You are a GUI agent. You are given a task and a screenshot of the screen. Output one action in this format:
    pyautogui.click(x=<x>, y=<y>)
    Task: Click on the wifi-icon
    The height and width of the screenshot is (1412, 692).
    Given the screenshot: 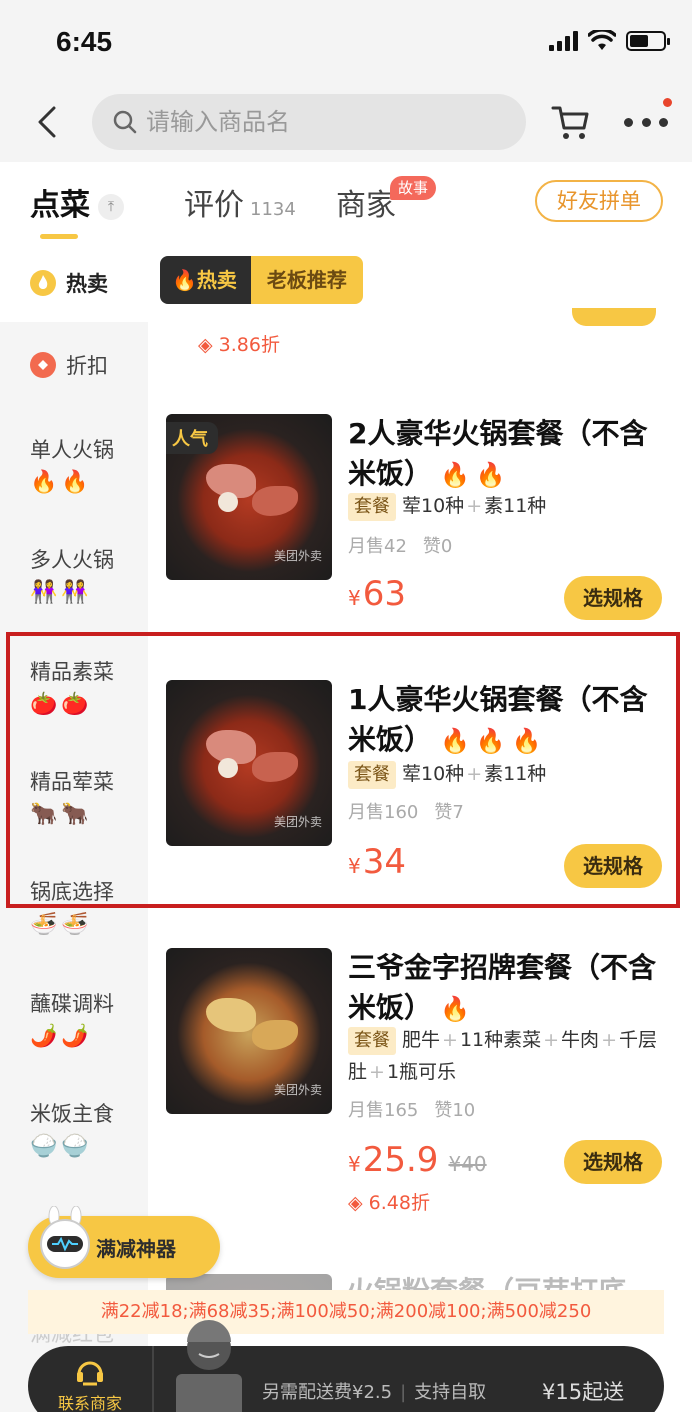 What is the action you would take?
    pyautogui.click(x=602, y=40)
    